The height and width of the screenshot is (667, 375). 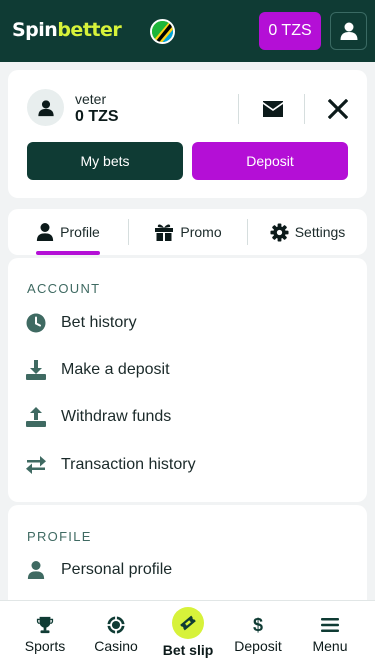 What do you see at coordinates (330, 625) in the screenshot?
I see `hamburger-icon` at bounding box center [330, 625].